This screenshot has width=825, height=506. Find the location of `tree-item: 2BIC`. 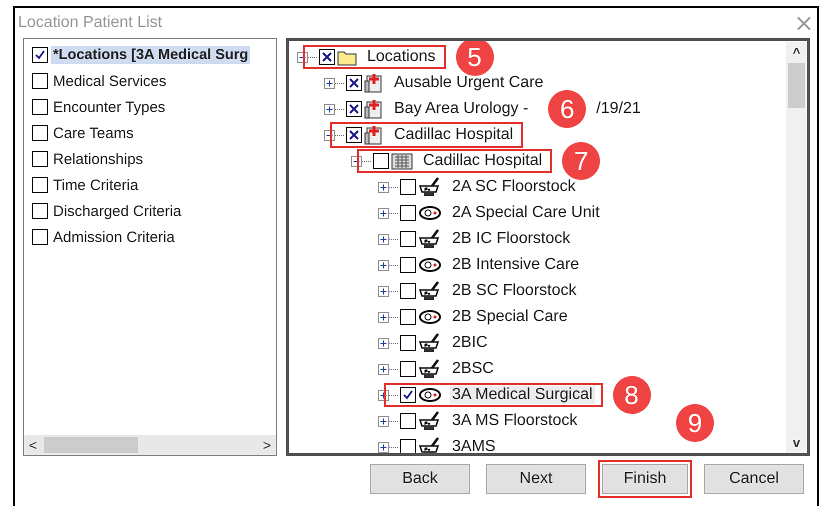

tree-item: 2BIC is located at coordinates (470, 343).